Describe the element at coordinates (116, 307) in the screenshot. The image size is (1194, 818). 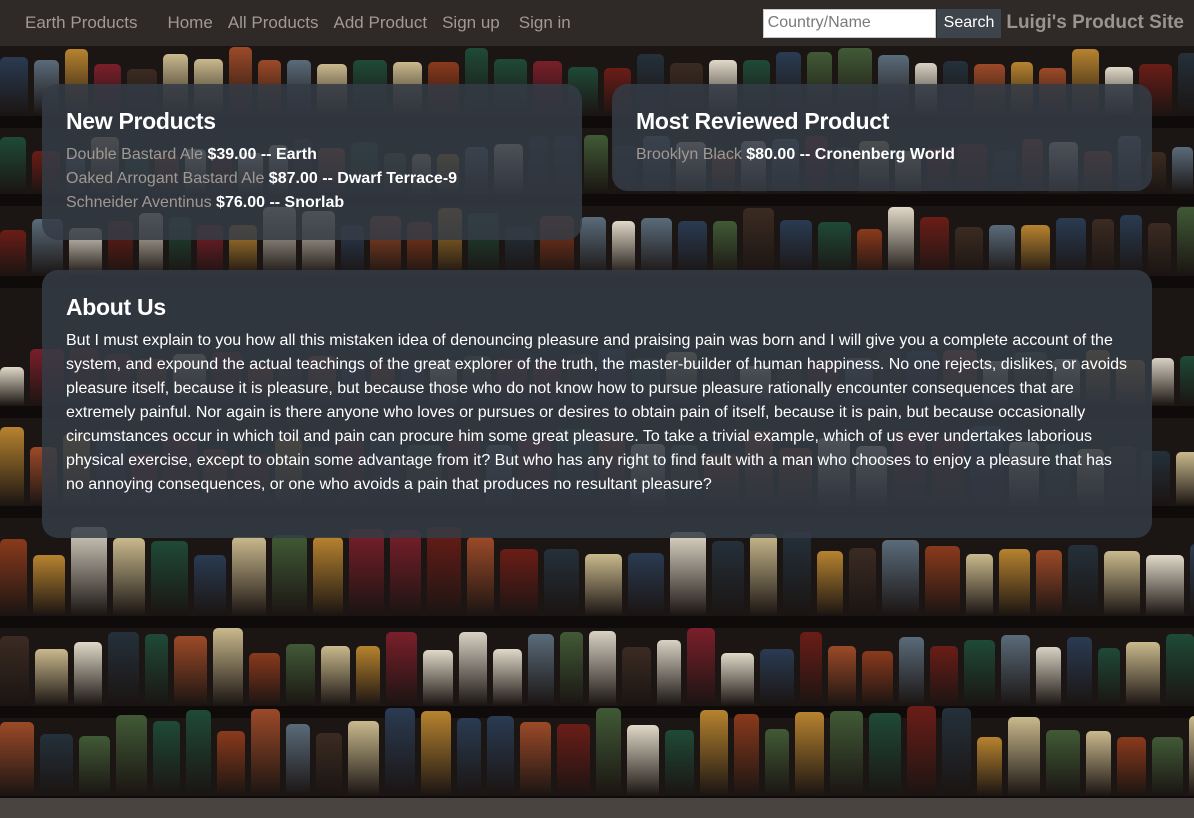
I see `about-us-title: About Us` at that location.